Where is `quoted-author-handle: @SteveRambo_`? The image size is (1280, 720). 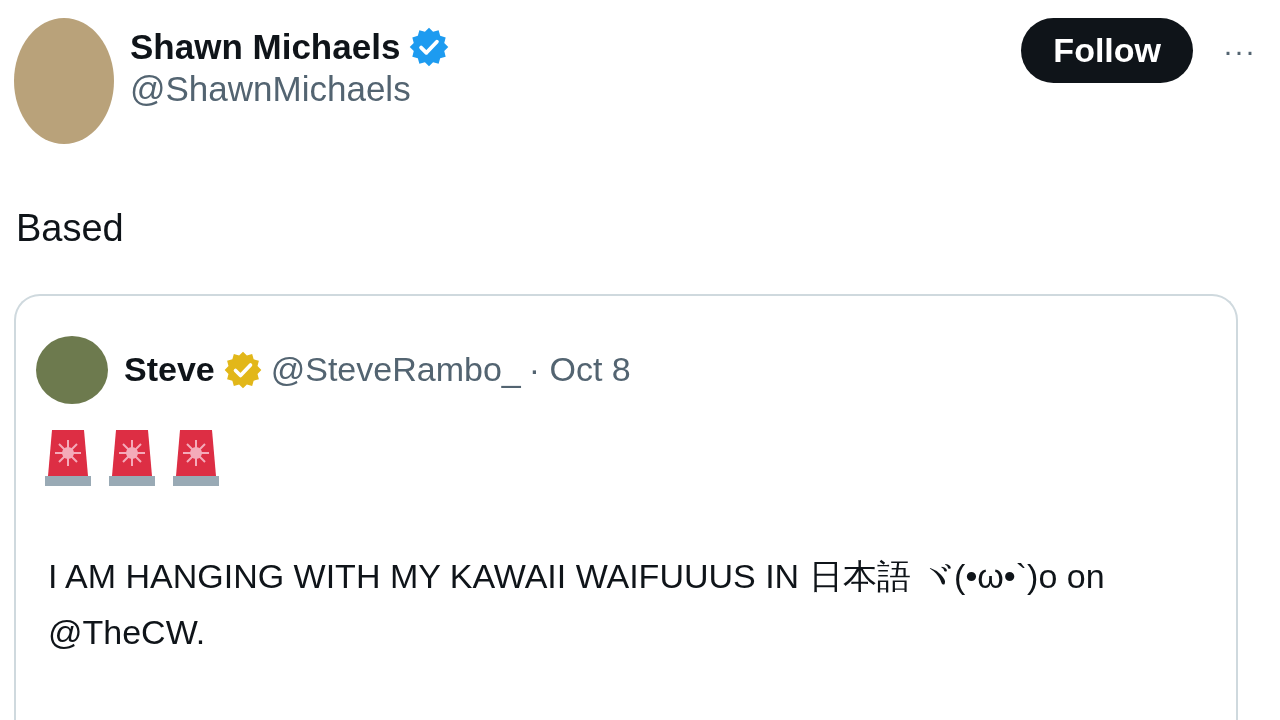 quoted-author-handle: @SteveRambo_ is located at coordinates (395, 370).